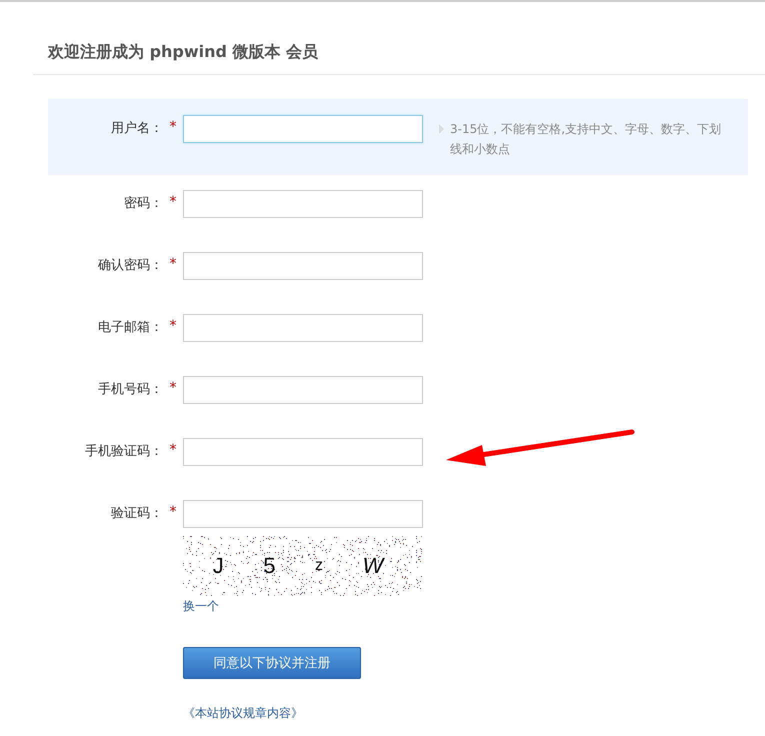  What do you see at coordinates (136, 129) in the screenshot?
I see `field-label: 用户名：` at bounding box center [136, 129].